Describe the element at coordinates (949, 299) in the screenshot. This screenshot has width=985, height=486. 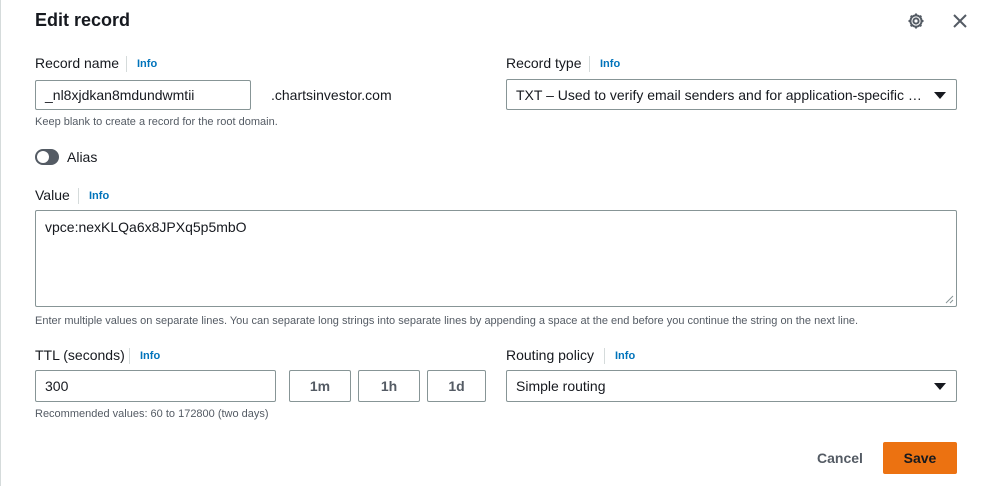
I see `resize-grip-icon` at that location.